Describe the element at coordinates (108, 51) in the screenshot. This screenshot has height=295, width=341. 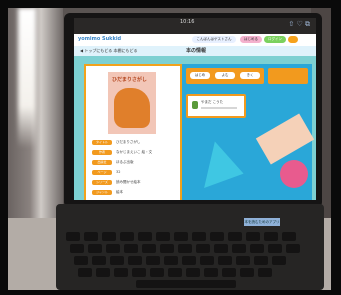
I see `back-link: ◀ トップにもどる 本棚にもどる` at that location.